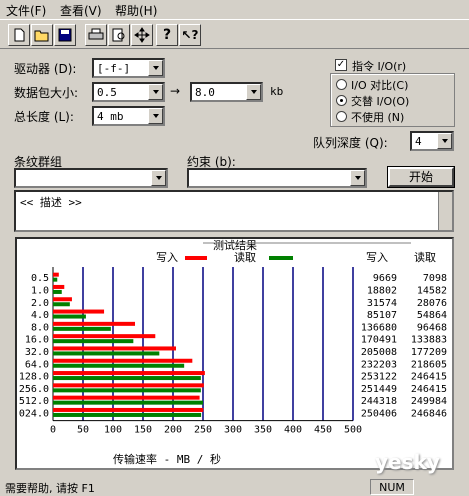 Image resolution: width=469 pixels, height=496 pixels. Describe the element at coordinates (379, 66) in the screenshot. I see `direct-io-label: 指令 I/O(r)` at that location.